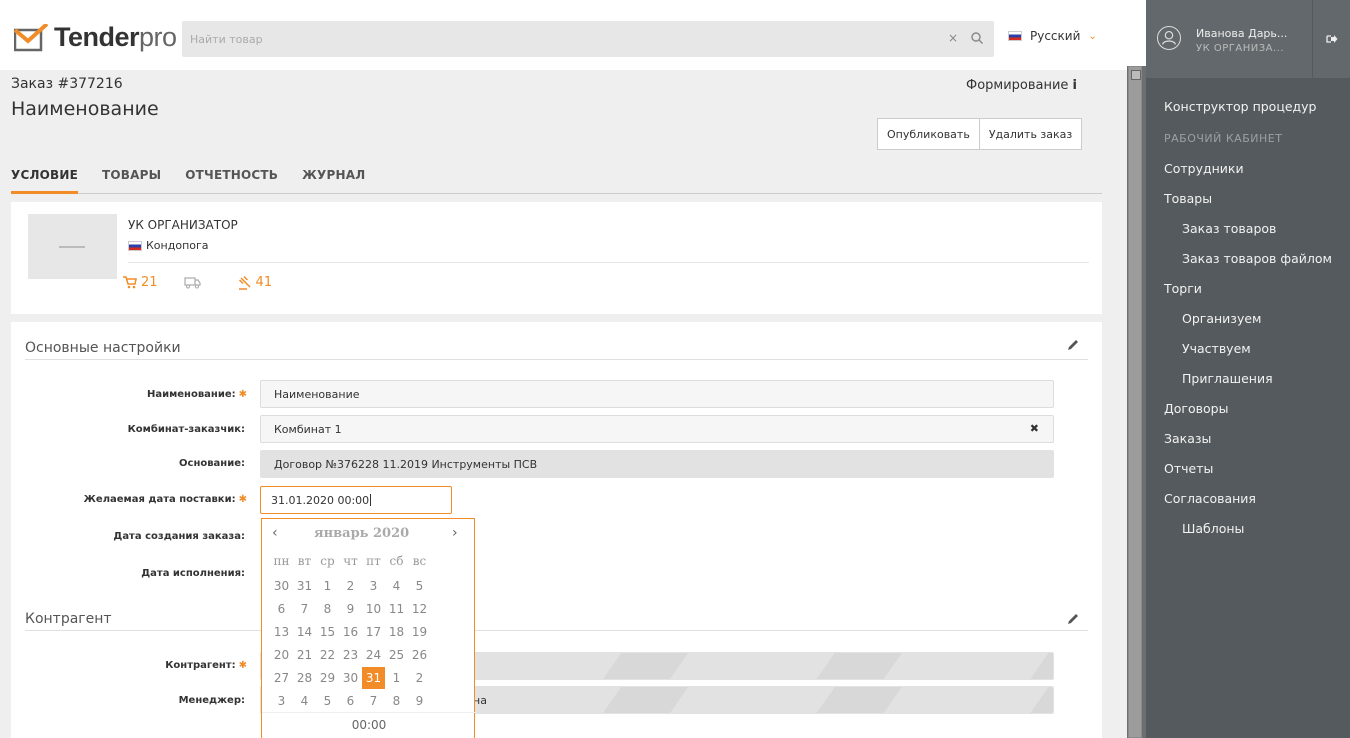  Describe the element at coordinates (131, 176) in the screenshot. I see `tab-goods: ТОВАРЫ` at that location.